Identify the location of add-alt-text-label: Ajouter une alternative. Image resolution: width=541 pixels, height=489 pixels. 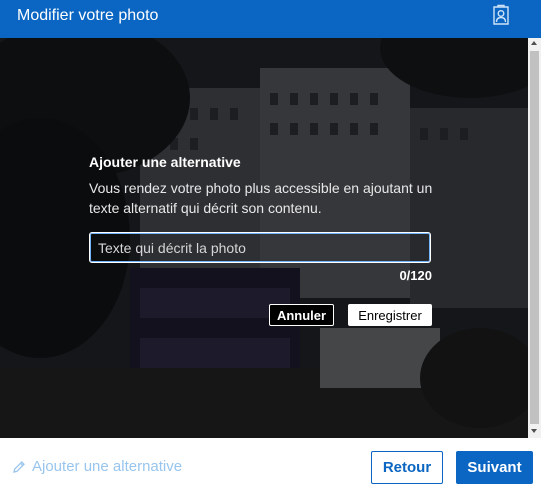
(107, 466).